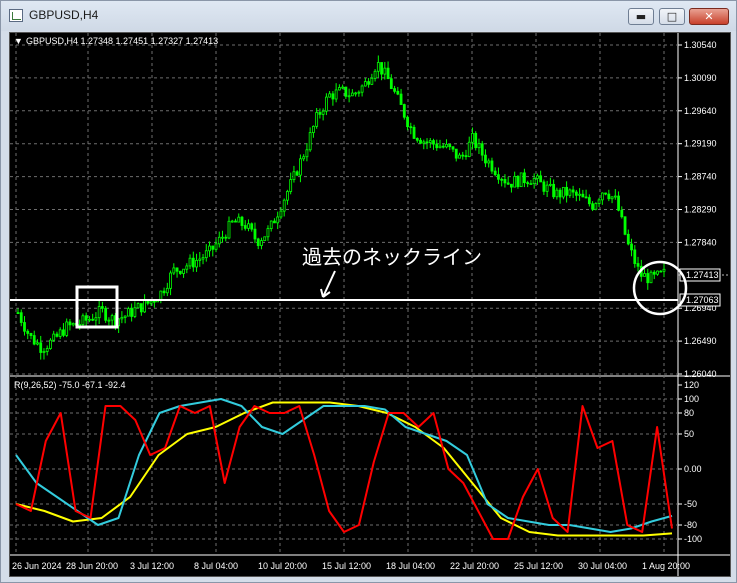 This screenshot has width=737, height=583. What do you see at coordinates (709, 16) in the screenshot?
I see `close-button: ✕` at bounding box center [709, 16].